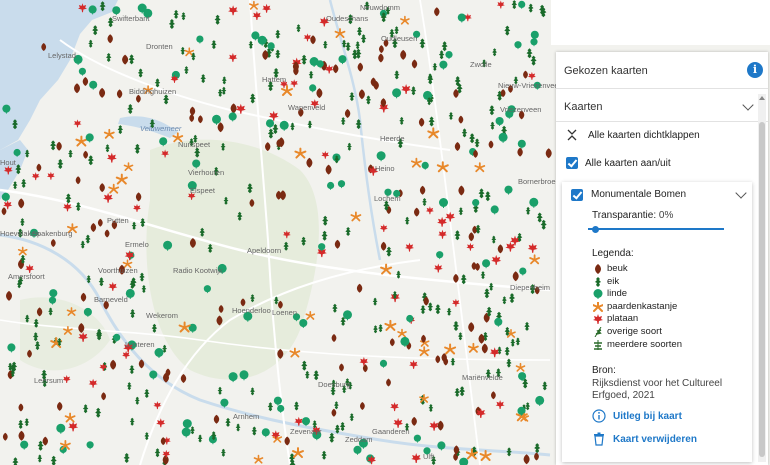  What do you see at coordinates (595, 229) in the screenshot?
I see `slider-handle` at bounding box center [595, 229].